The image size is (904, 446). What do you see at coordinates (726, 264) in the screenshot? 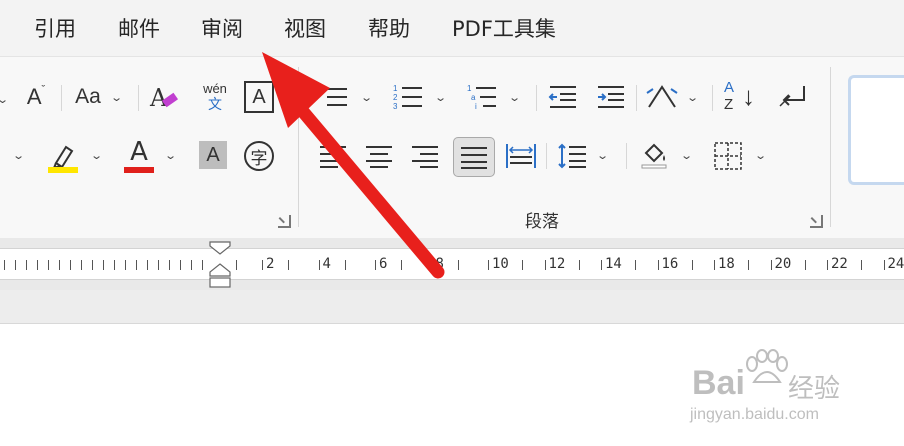
I see `ruler-number: 18` at bounding box center [726, 264].